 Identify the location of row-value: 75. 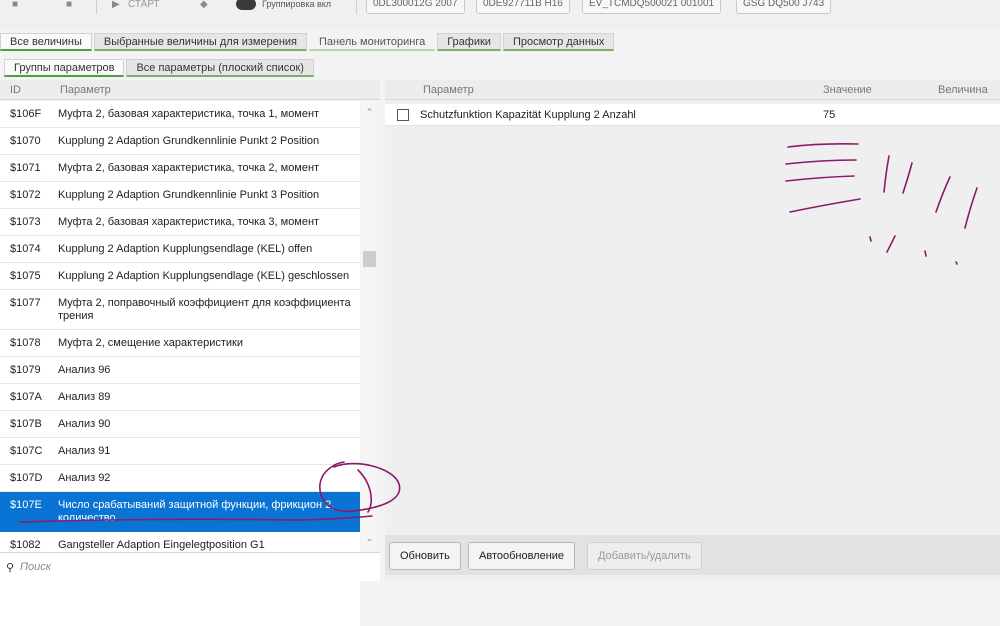
(829, 115).